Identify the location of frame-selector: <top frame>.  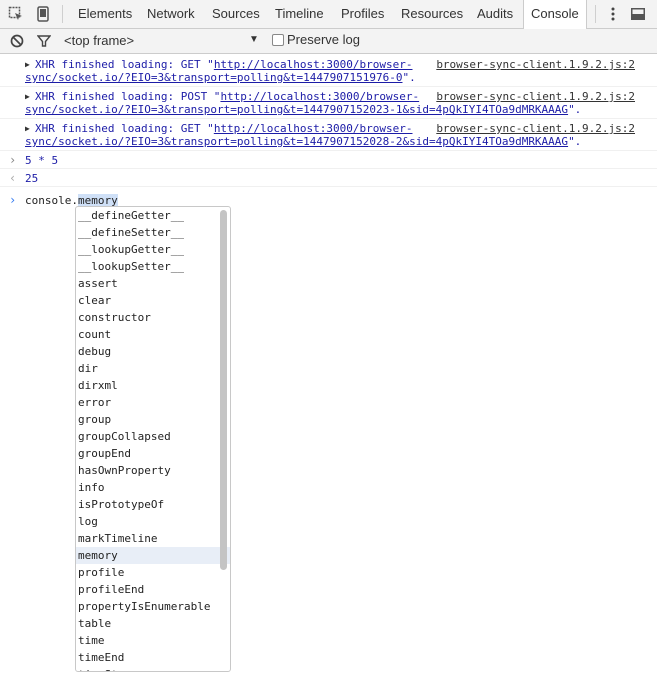
(99, 40).